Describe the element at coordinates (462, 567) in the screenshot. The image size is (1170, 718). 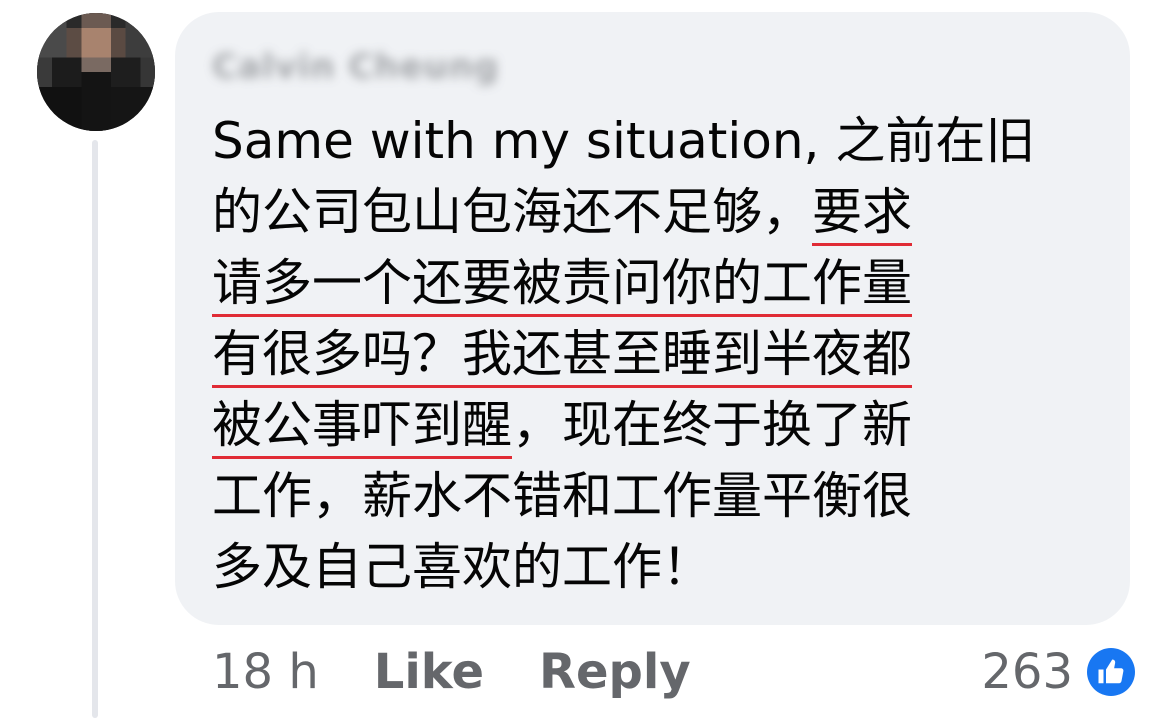
I see `comment-text-segment: 多及自己喜欢的工作！` at that location.